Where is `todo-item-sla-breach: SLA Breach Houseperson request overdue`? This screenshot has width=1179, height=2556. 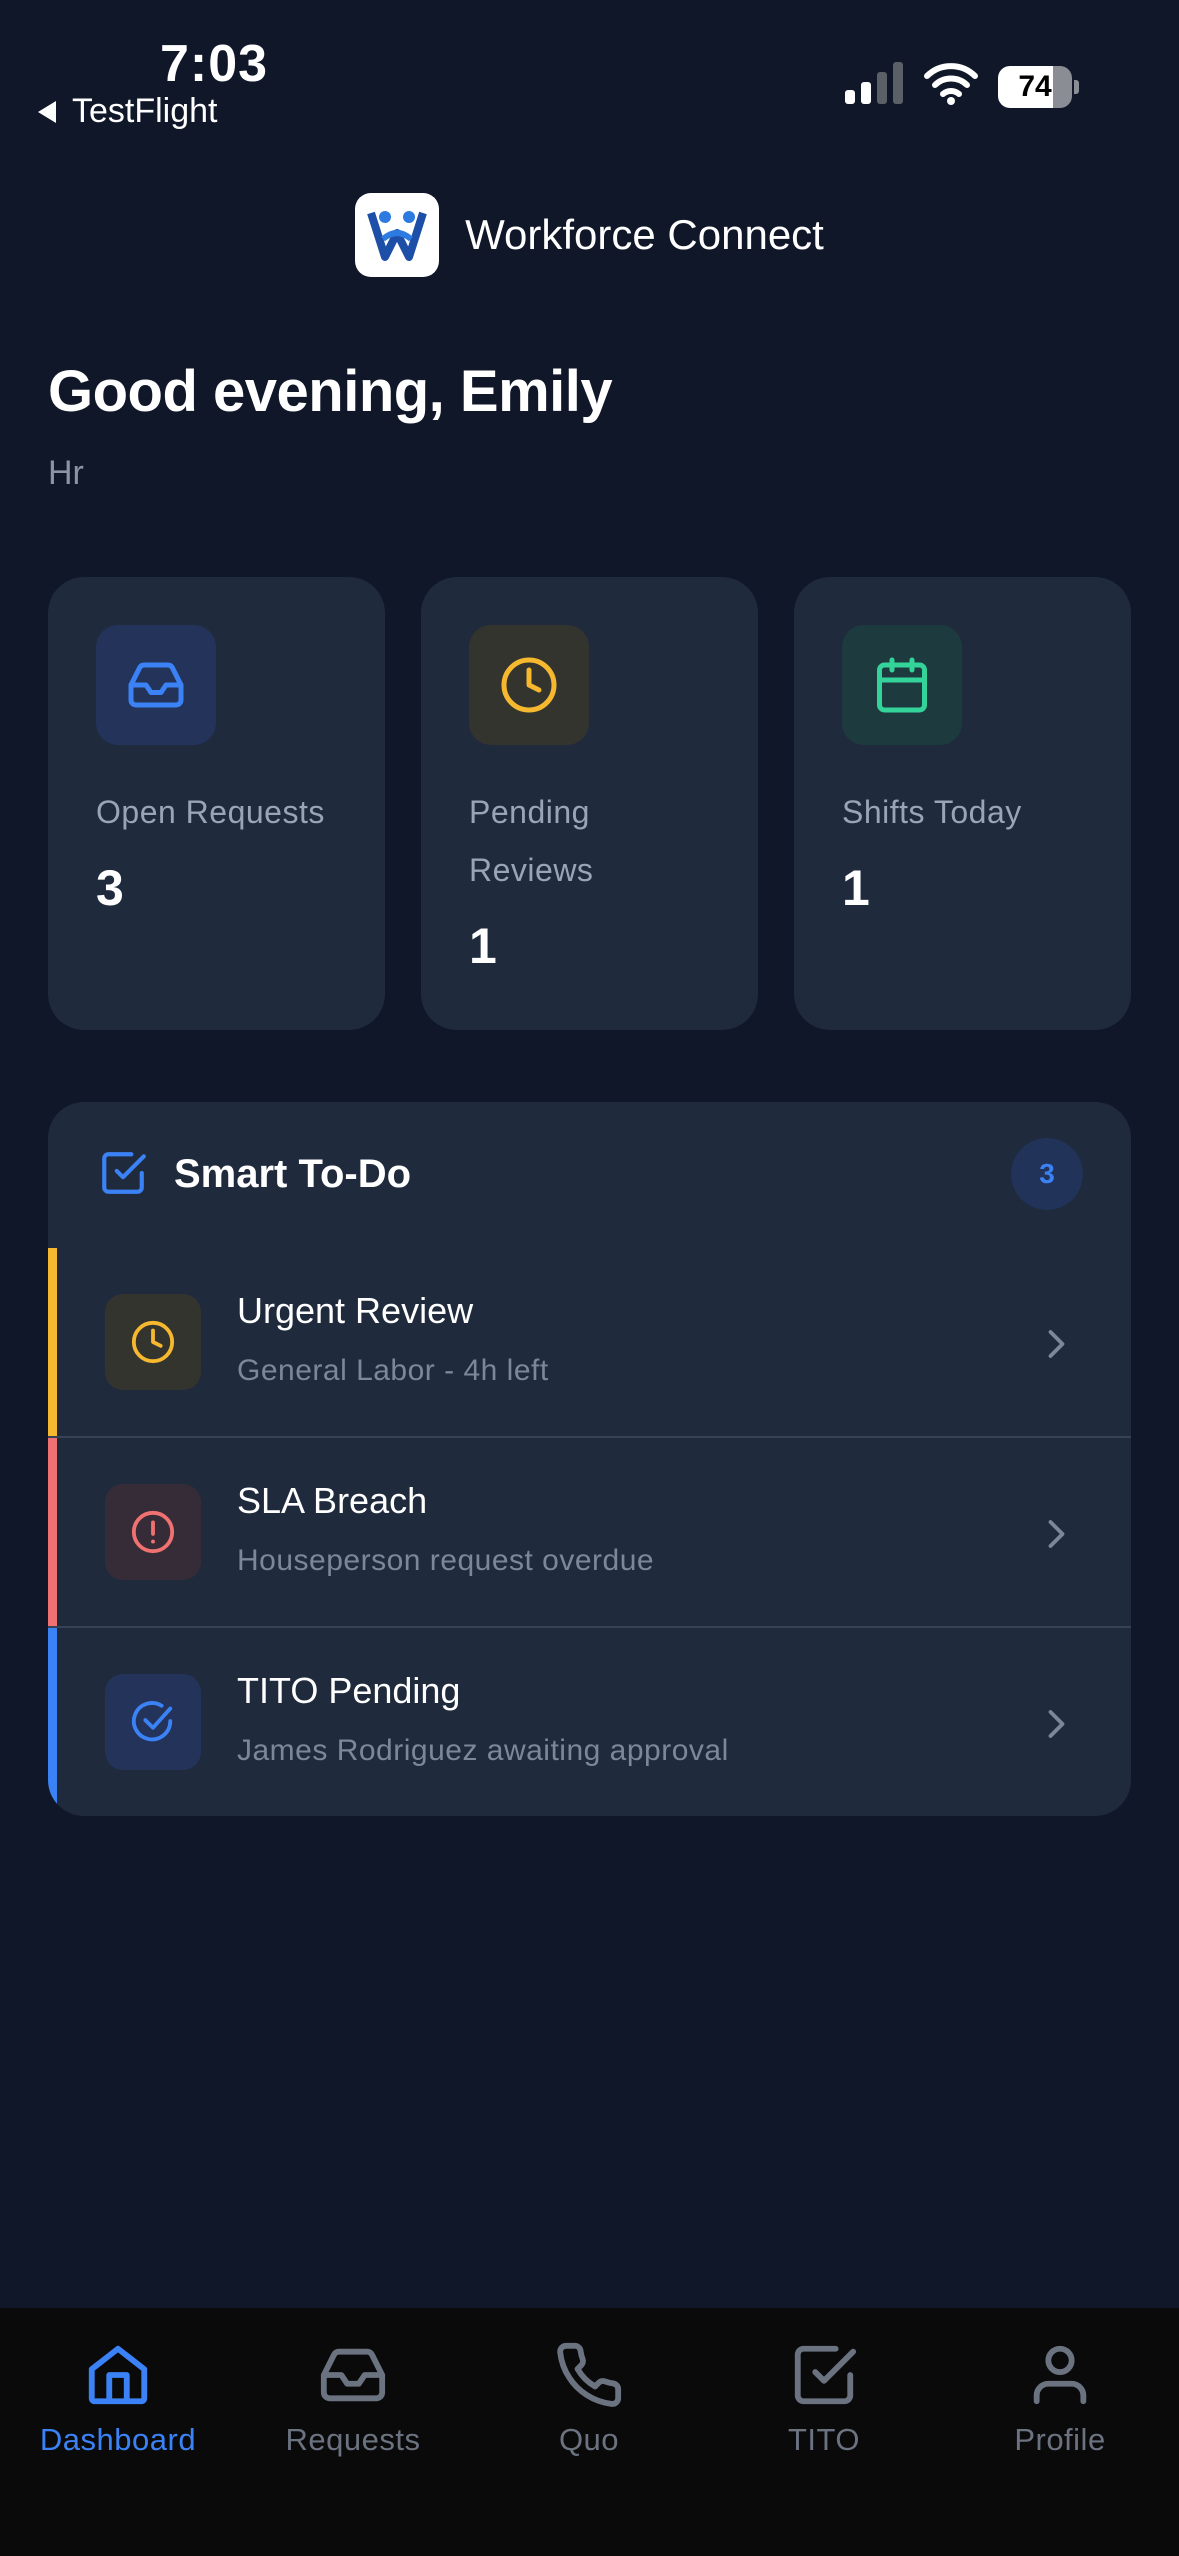
todo-item-sla-breach: SLA Breach Houseperson request overdue is located at coordinates (589, 1533).